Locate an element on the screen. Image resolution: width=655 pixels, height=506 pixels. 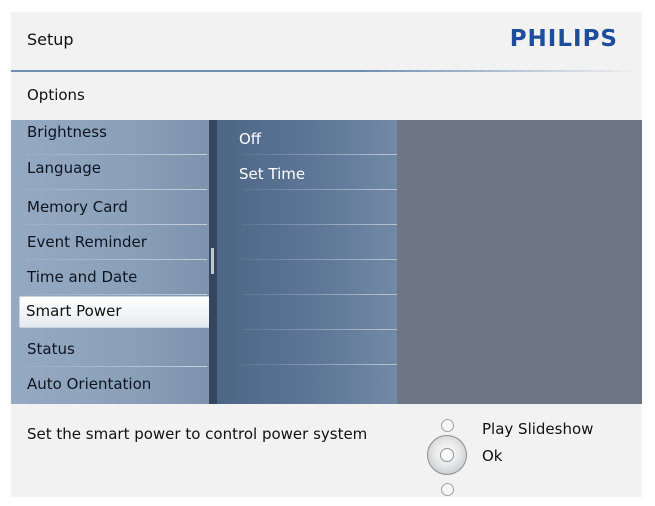
up-button-icon is located at coordinates (447, 425).